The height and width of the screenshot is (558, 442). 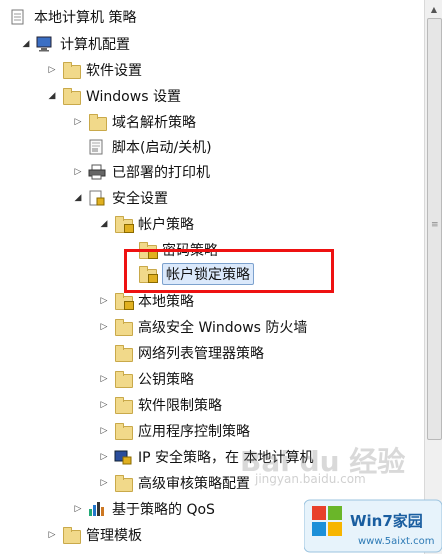 I want to click on tree-item-label: 软件设置, so click(x=114, y=71).